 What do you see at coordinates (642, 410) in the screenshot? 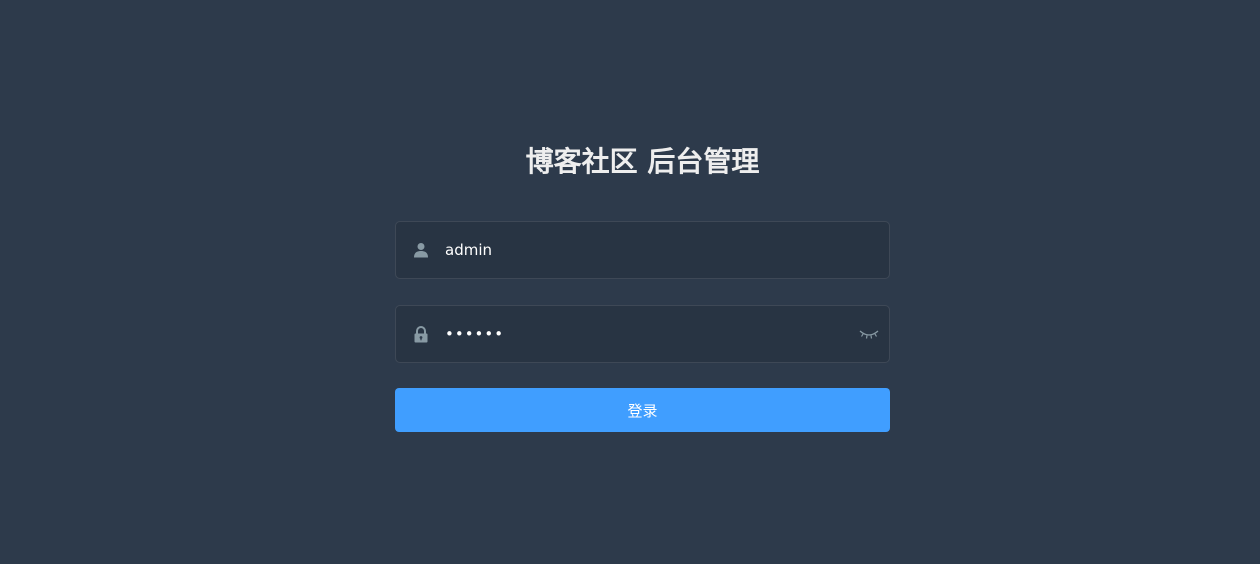
I see `login-button: 登录` at bounding box center [642, 410].